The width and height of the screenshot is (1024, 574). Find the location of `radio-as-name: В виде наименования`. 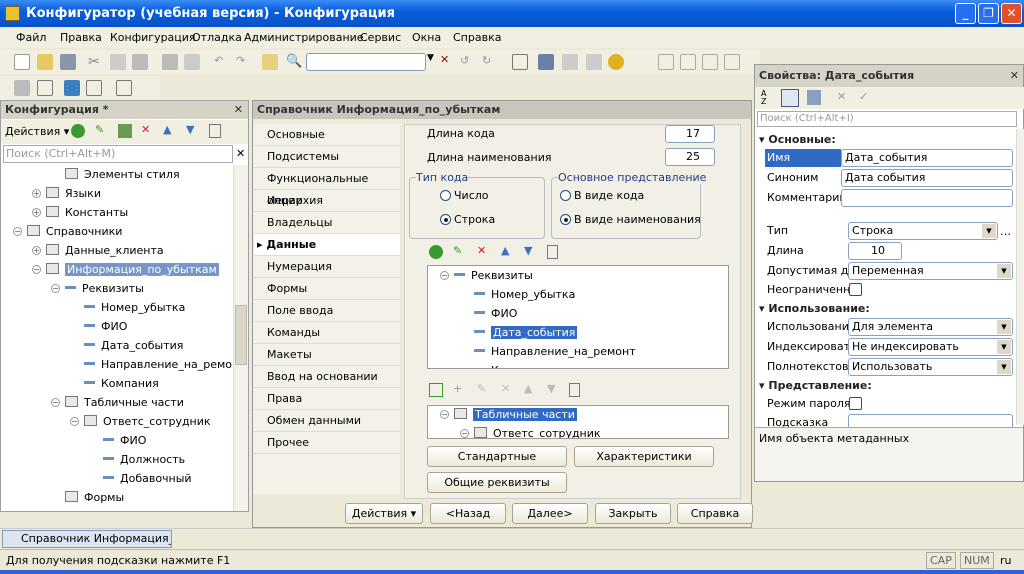

radio-as-name: В виде наименования is located at coordinates (630, 219).